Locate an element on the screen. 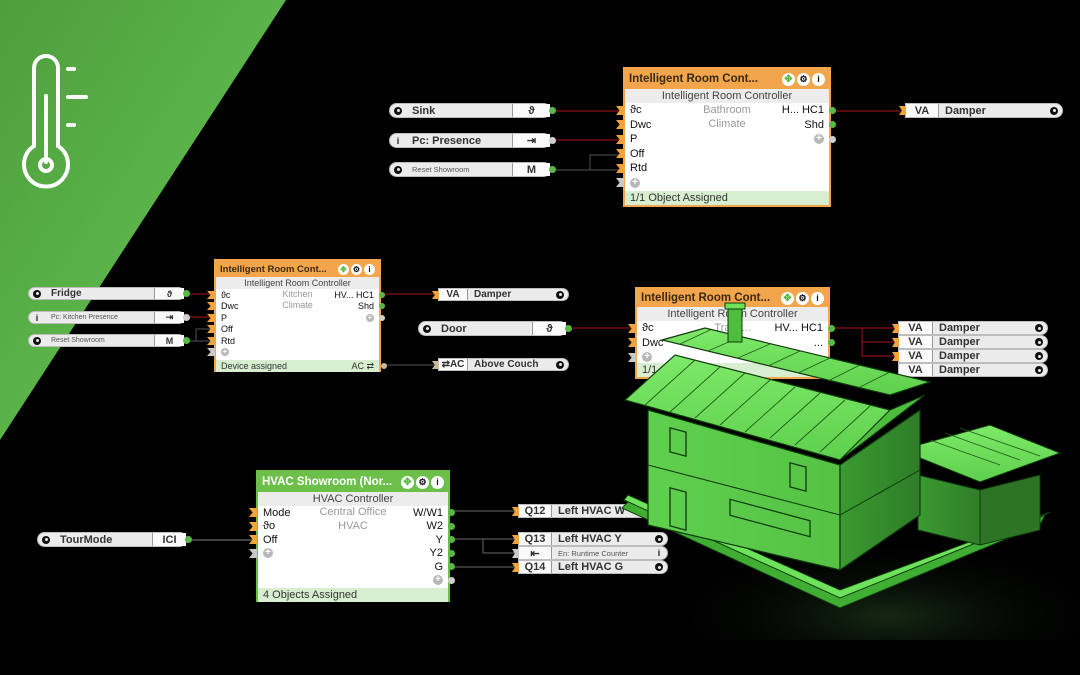  output-row: Y is located at coordinates (428, 540).